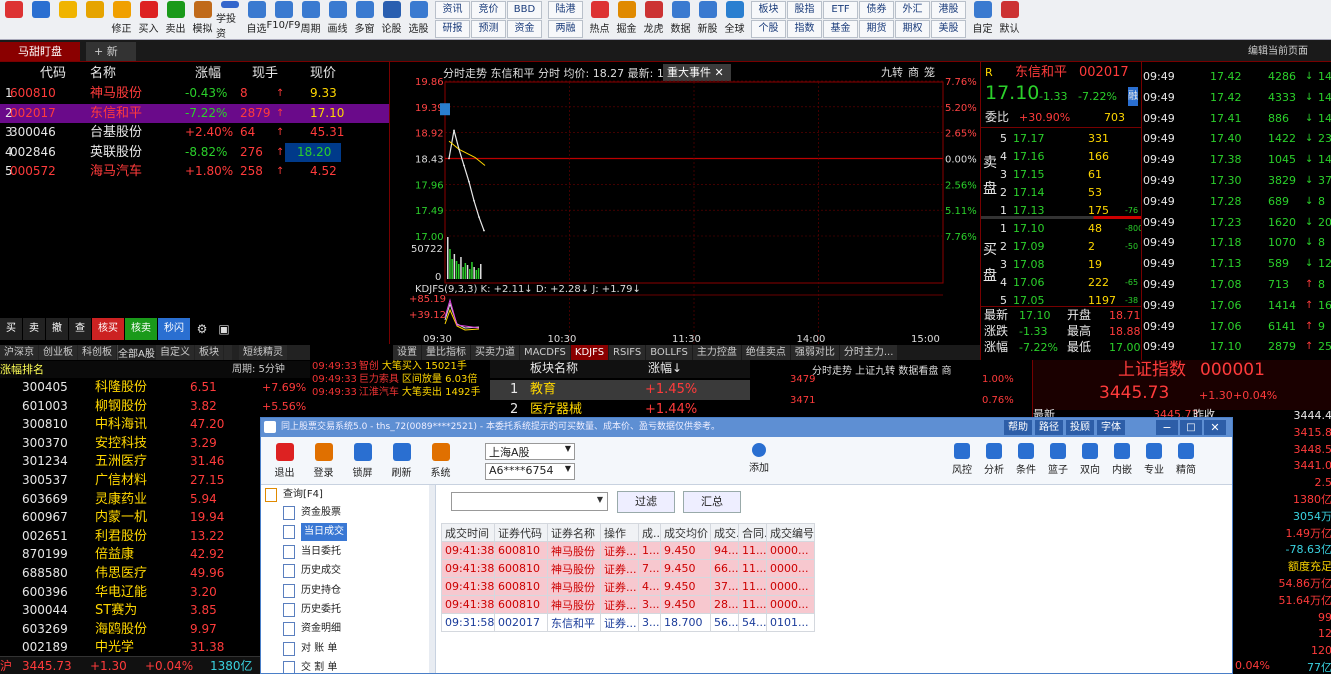  I want to click on lower-tab: 自定义, so click(175, 352).